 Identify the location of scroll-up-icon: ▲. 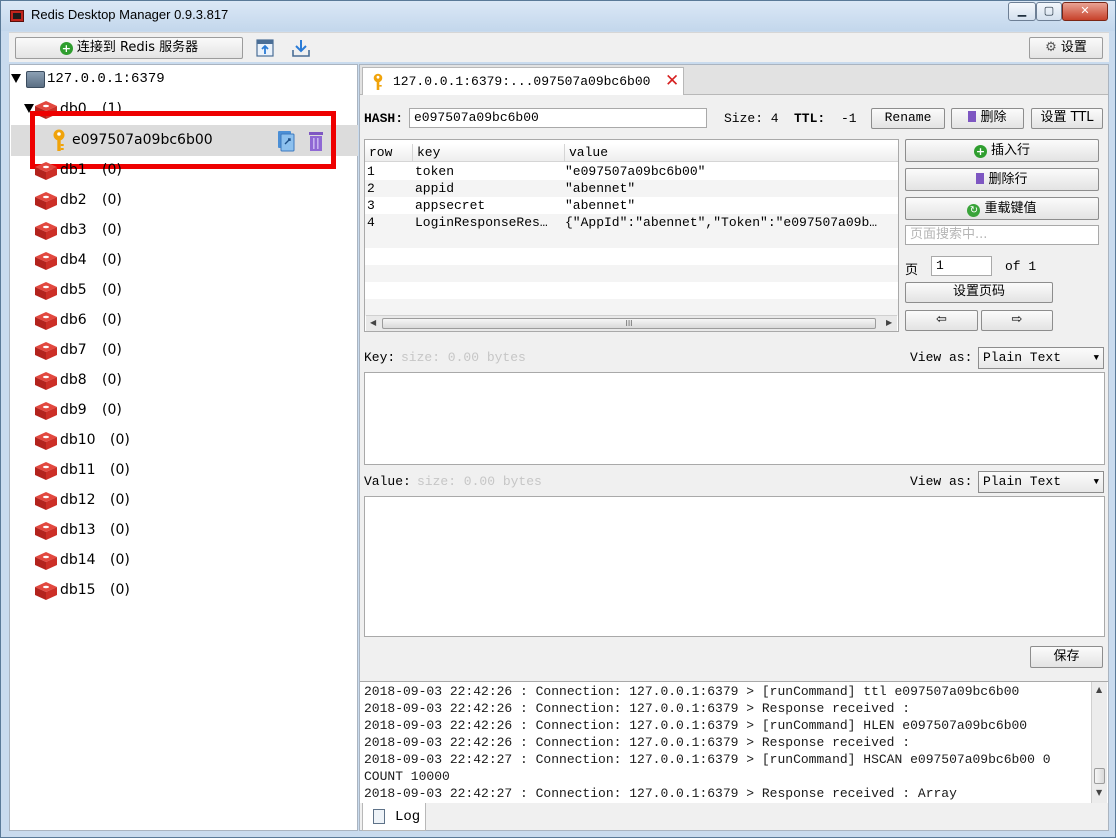
(1099, 689).